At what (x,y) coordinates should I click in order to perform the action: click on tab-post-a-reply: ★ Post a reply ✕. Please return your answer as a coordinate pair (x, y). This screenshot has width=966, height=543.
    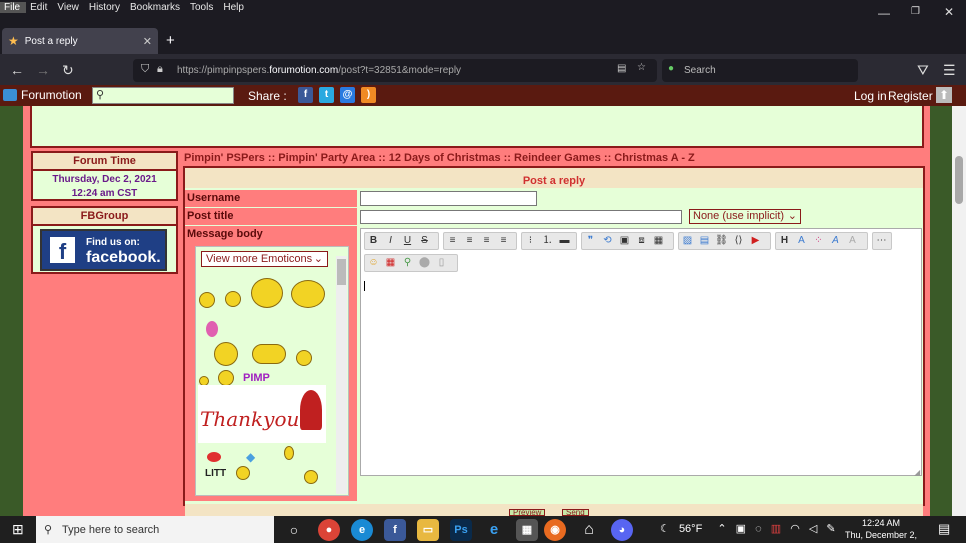
    Looking at the image, I should click on (80, 41).